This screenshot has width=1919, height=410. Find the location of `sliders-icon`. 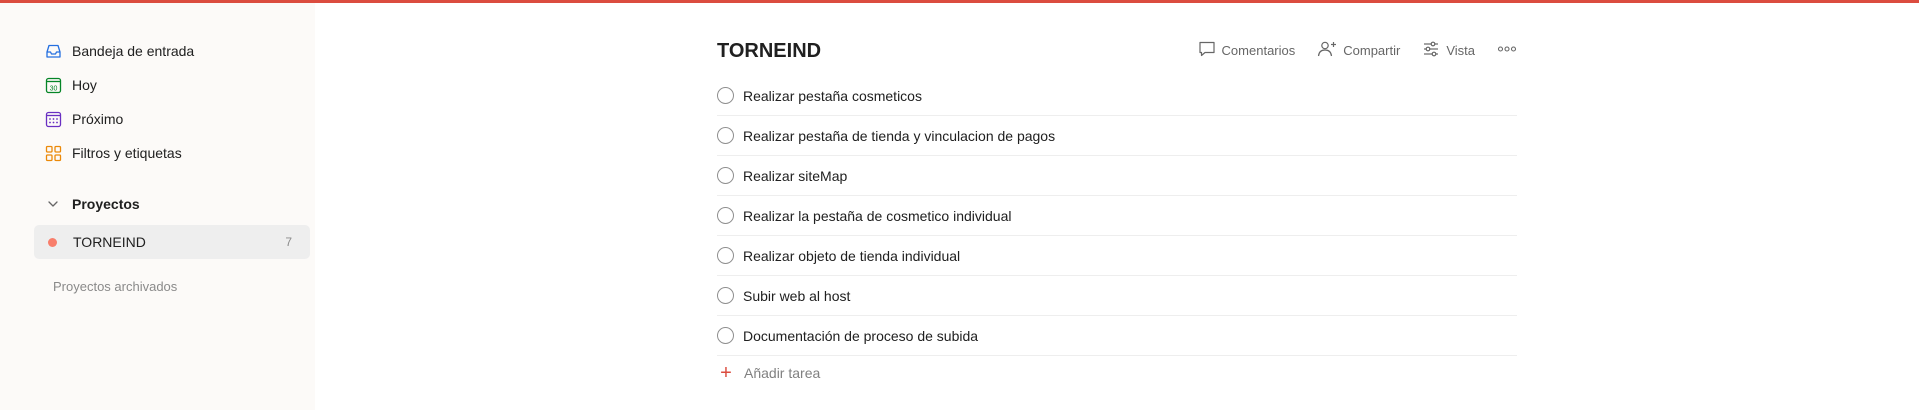

sliders-icon is located at coordinates (1431, 50).